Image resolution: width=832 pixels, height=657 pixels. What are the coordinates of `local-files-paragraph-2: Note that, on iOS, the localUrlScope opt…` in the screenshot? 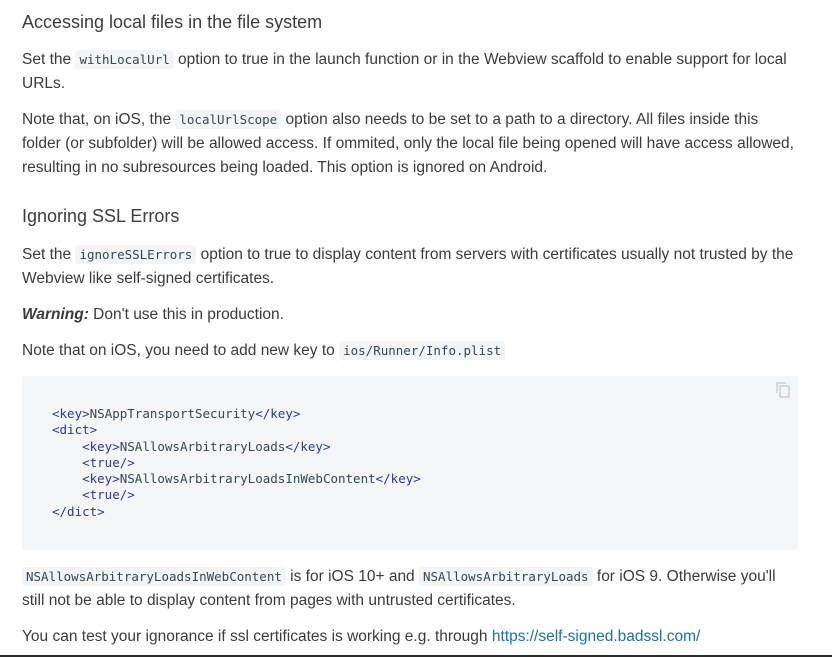 It's located at (410, 144).